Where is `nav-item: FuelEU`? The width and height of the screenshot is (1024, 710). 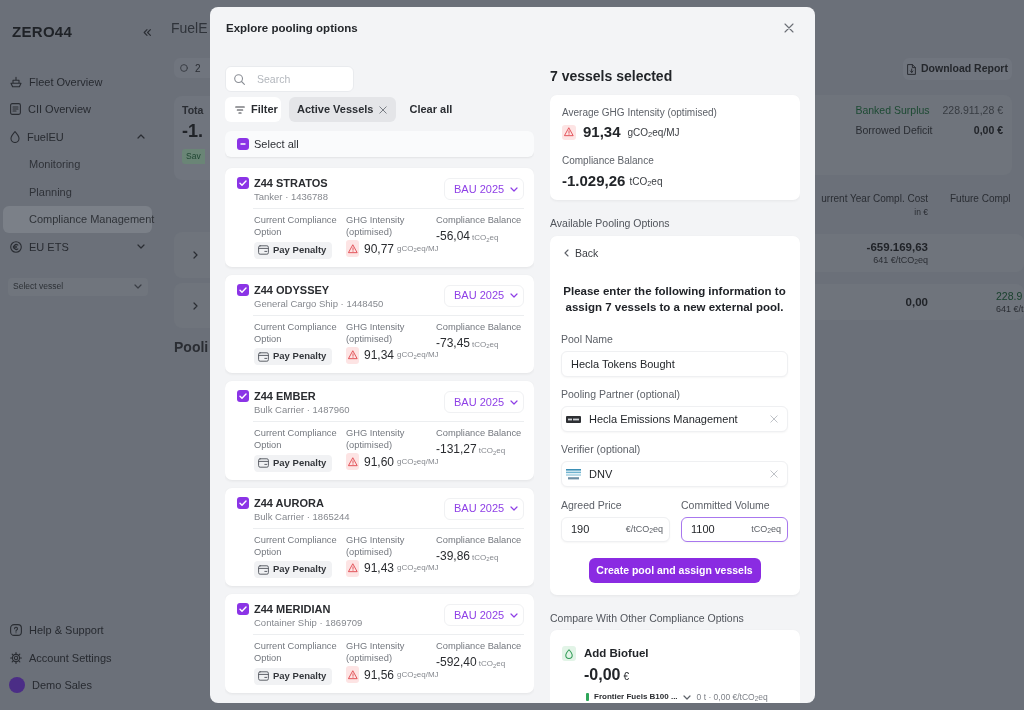 nav-item: FuelEU is located at coordinates (77, 137).